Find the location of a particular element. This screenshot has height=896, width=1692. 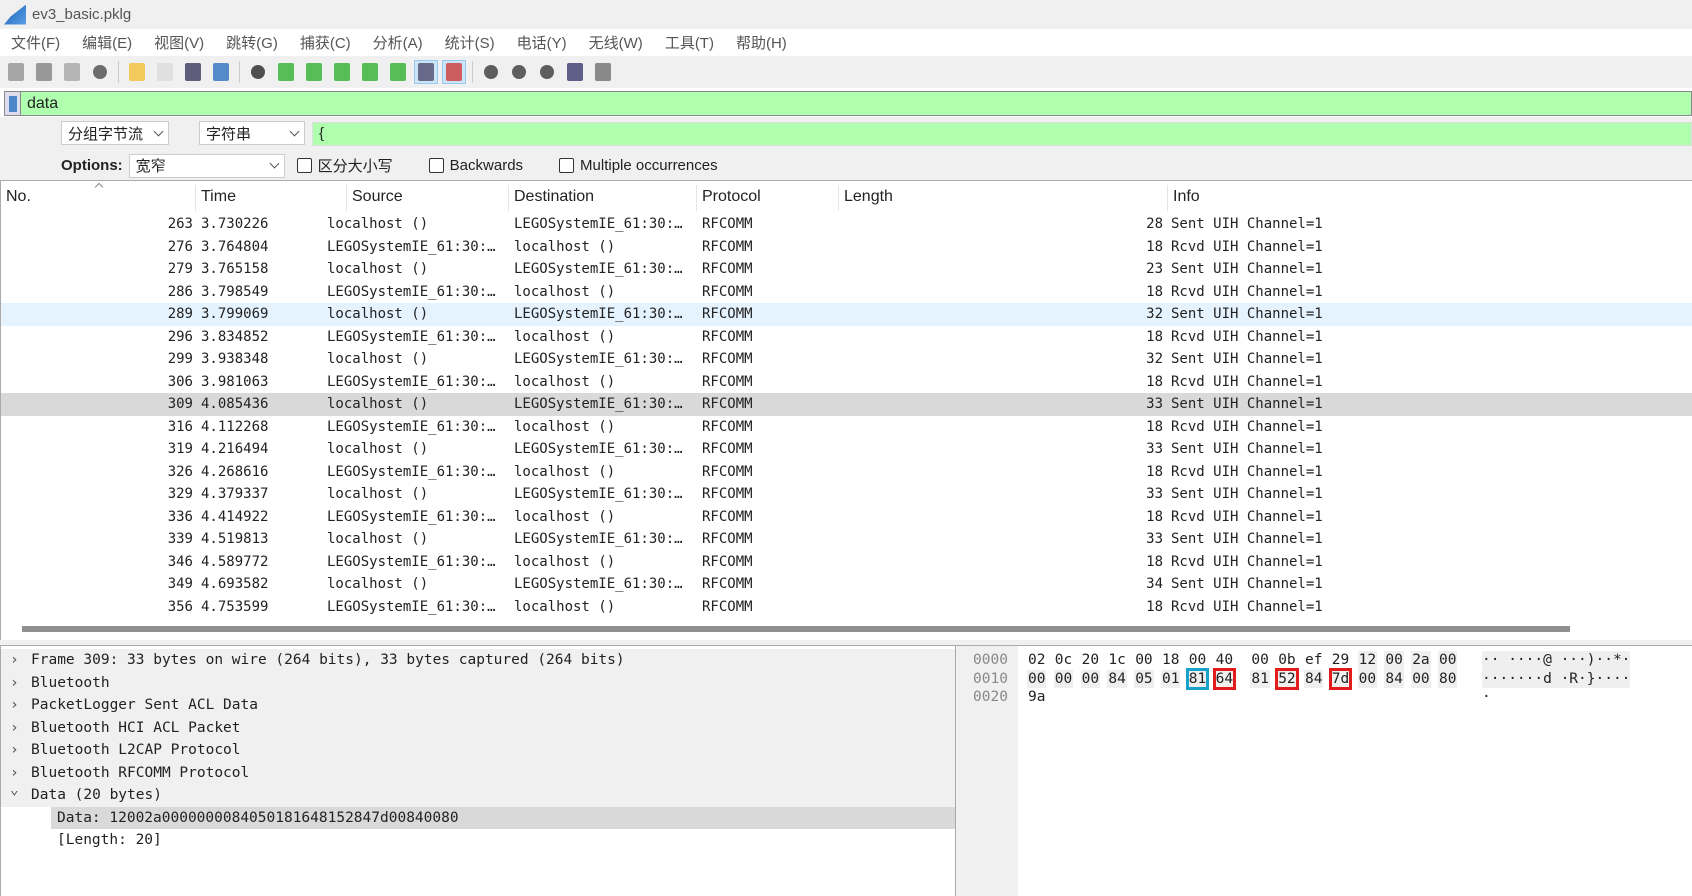

backwards-checkbox: Backwards is located at coordinates (475, 165).